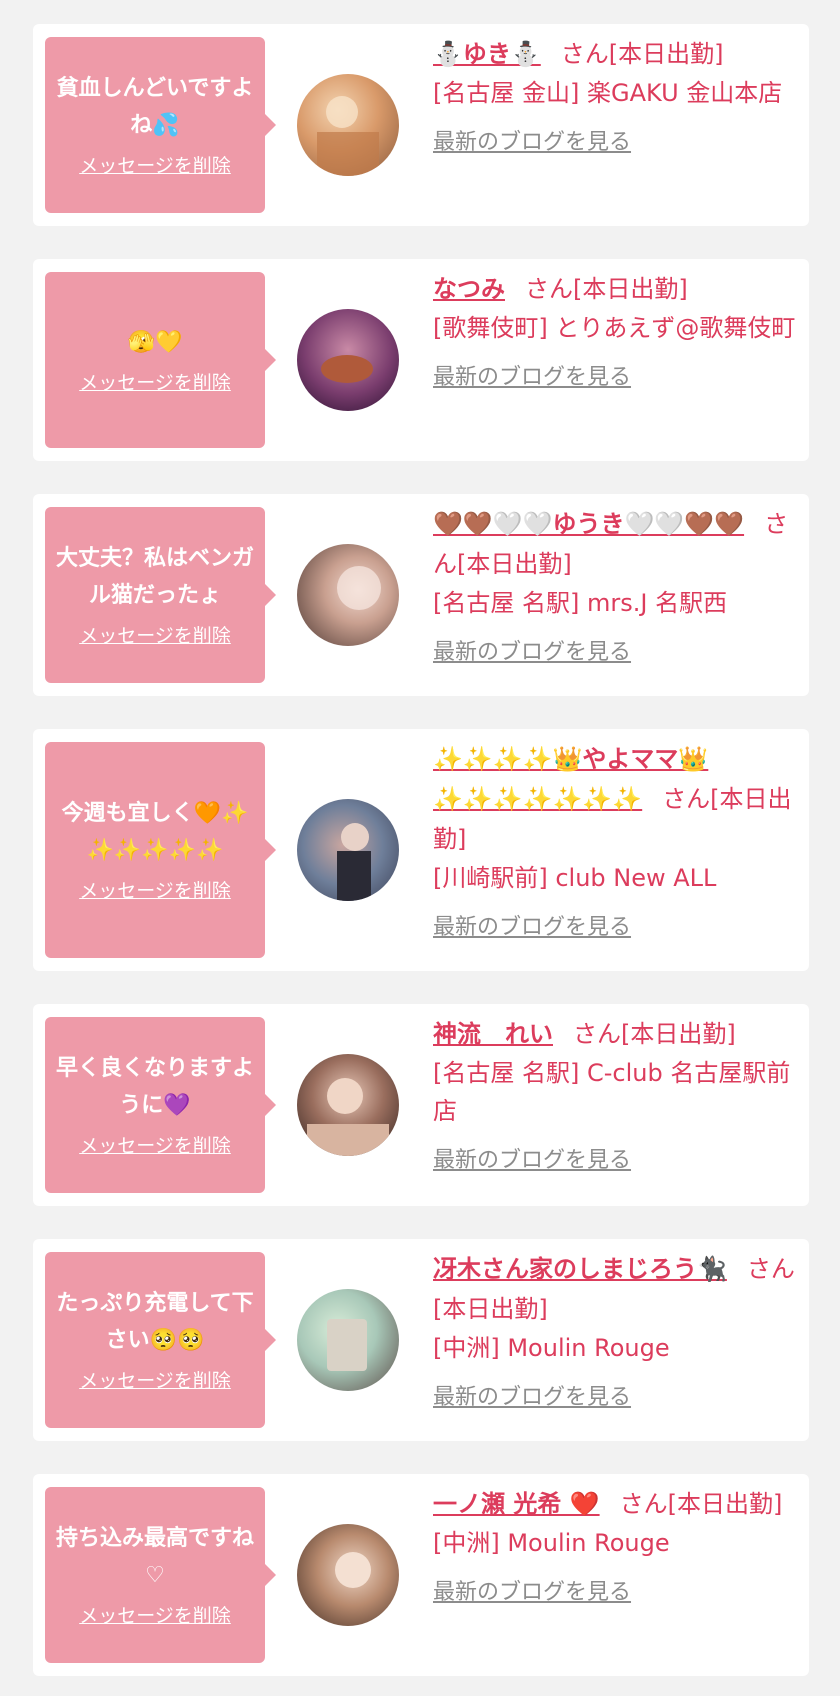 This screenshot has width=840, height=1696. What do you see at coordinates (155, 342) in the screenshot?
I see `message-text: 🫣💛` at bounding box center [155, 342].